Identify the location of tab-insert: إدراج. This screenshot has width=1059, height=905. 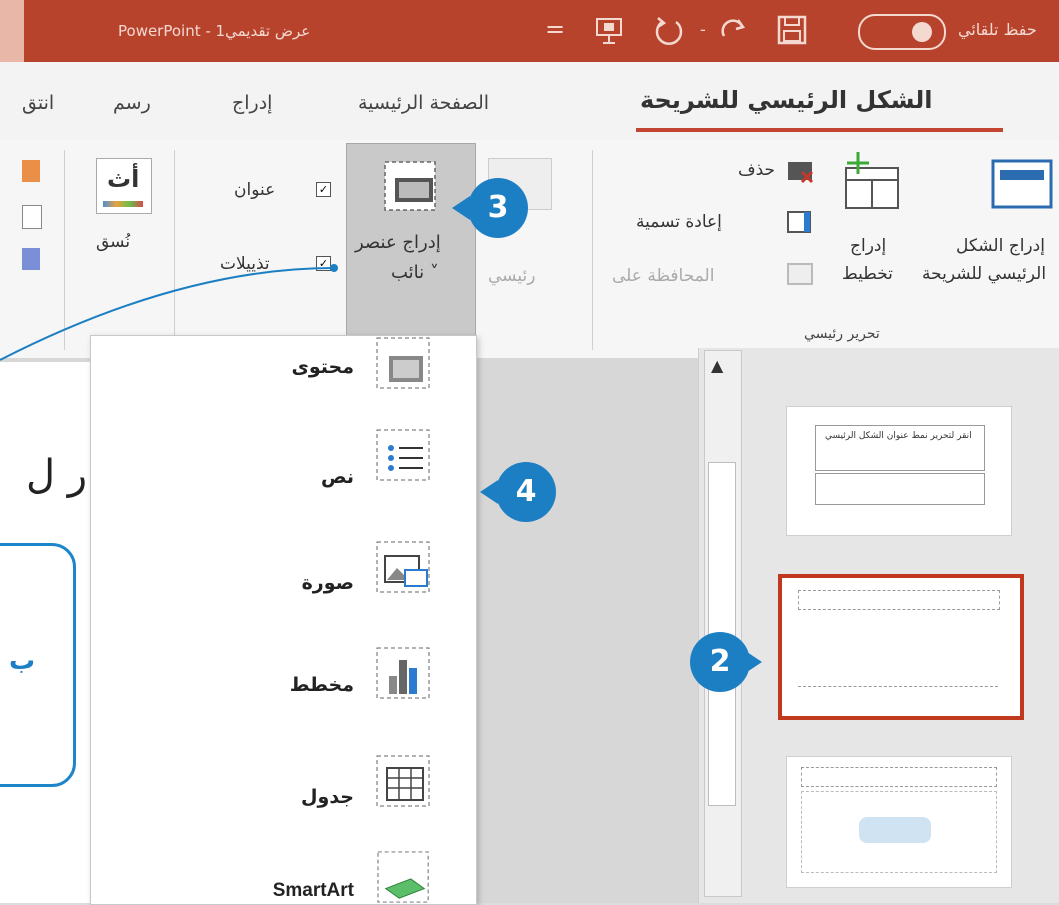
(252, 103).